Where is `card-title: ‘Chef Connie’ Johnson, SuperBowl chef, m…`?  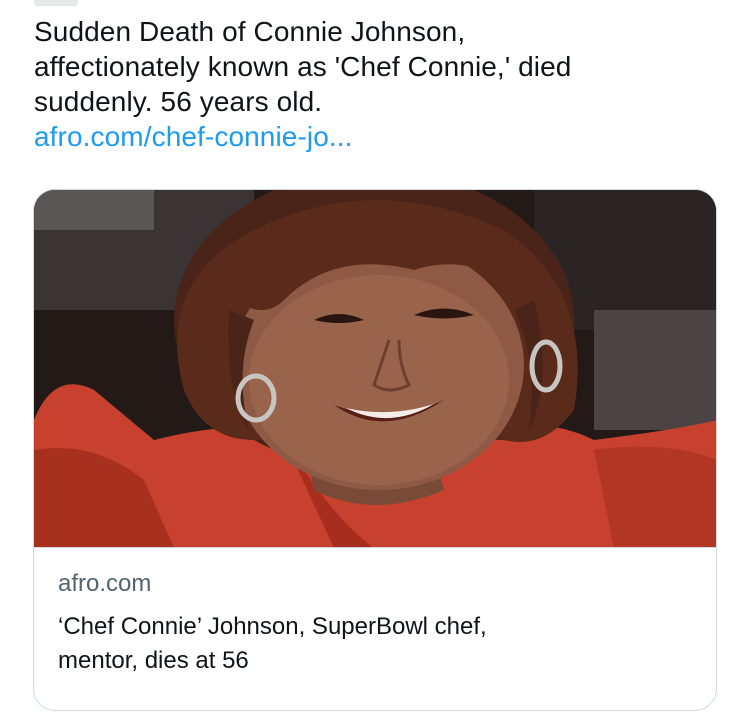 card-title: ‘Chef Connie’ Johnson, SuperBowl chef, m… is located at coordinates (377, 644).